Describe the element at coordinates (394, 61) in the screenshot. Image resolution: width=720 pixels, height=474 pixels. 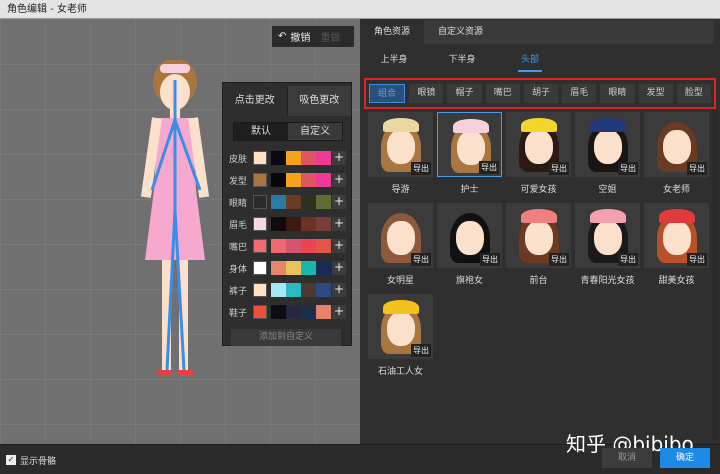
I see `subtab-upper-body: 上半身` at that location.